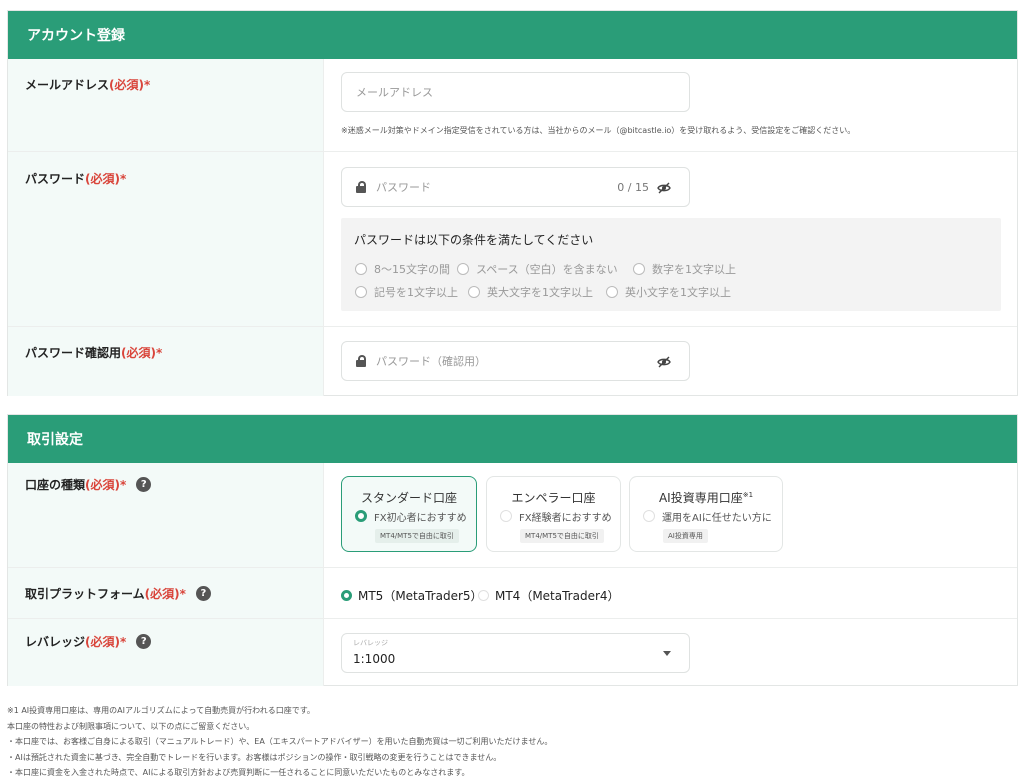 This screenshot has height=782, width=1024. Describe the element at coordinates (88, 85) in the screenshot. I see `email-label: メールアドレス (必須)*` at that location.